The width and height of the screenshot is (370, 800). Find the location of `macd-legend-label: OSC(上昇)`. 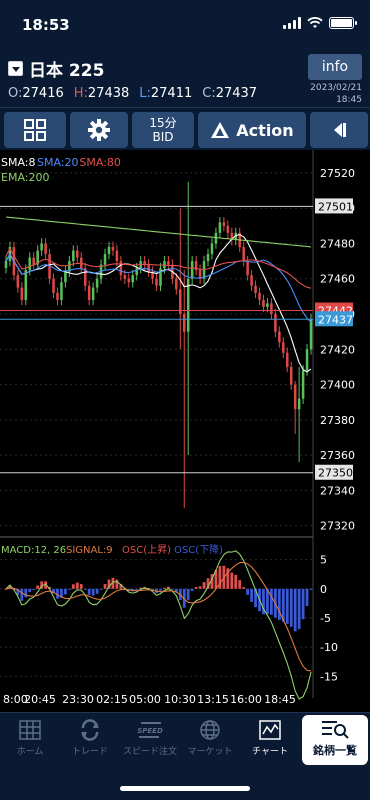

macd-legend-label: OSC(上昇) is located at coordinates (146, 550).